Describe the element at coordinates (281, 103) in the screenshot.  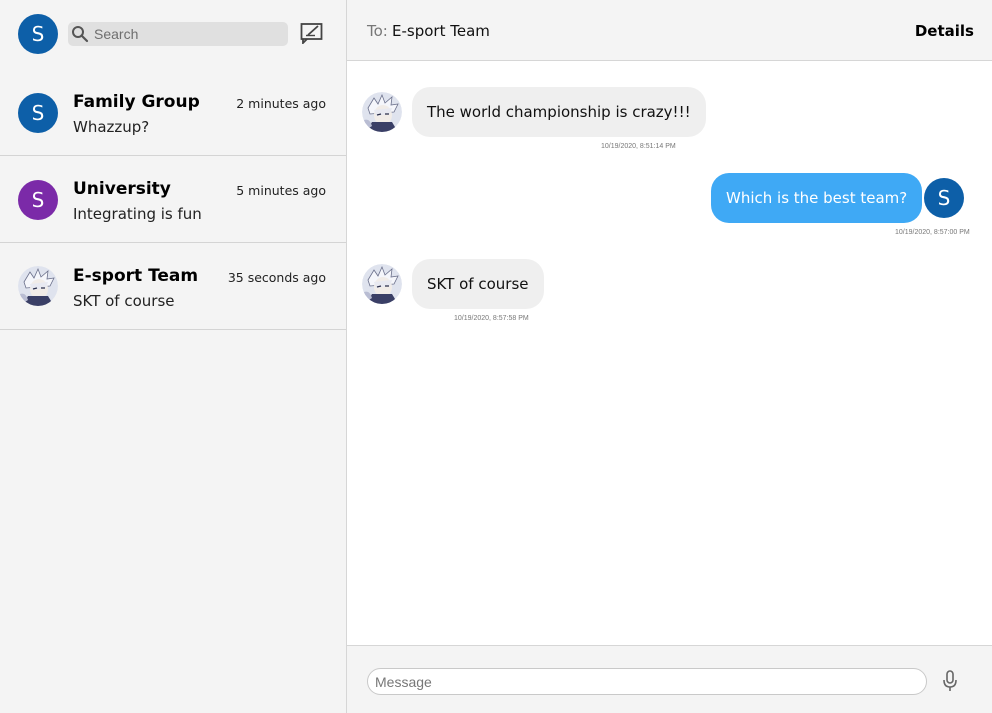
I see `conversation-time: 2 minutes ago` at that location.